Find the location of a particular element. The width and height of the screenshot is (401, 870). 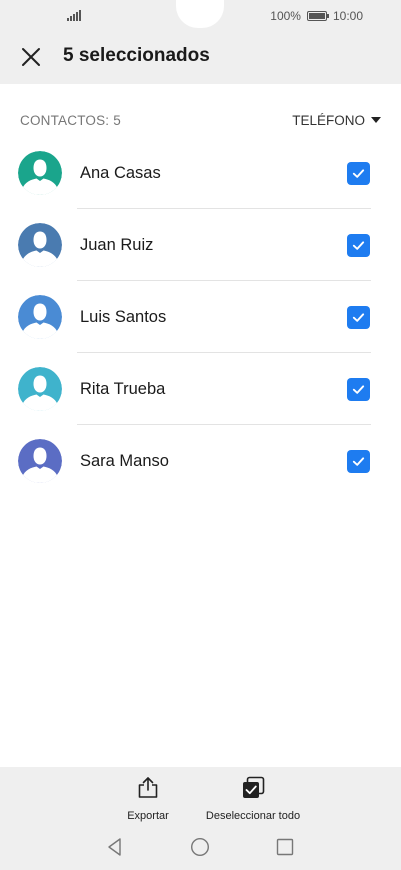

contact-name: Rita Trueba is located at coordinates (123, 389).